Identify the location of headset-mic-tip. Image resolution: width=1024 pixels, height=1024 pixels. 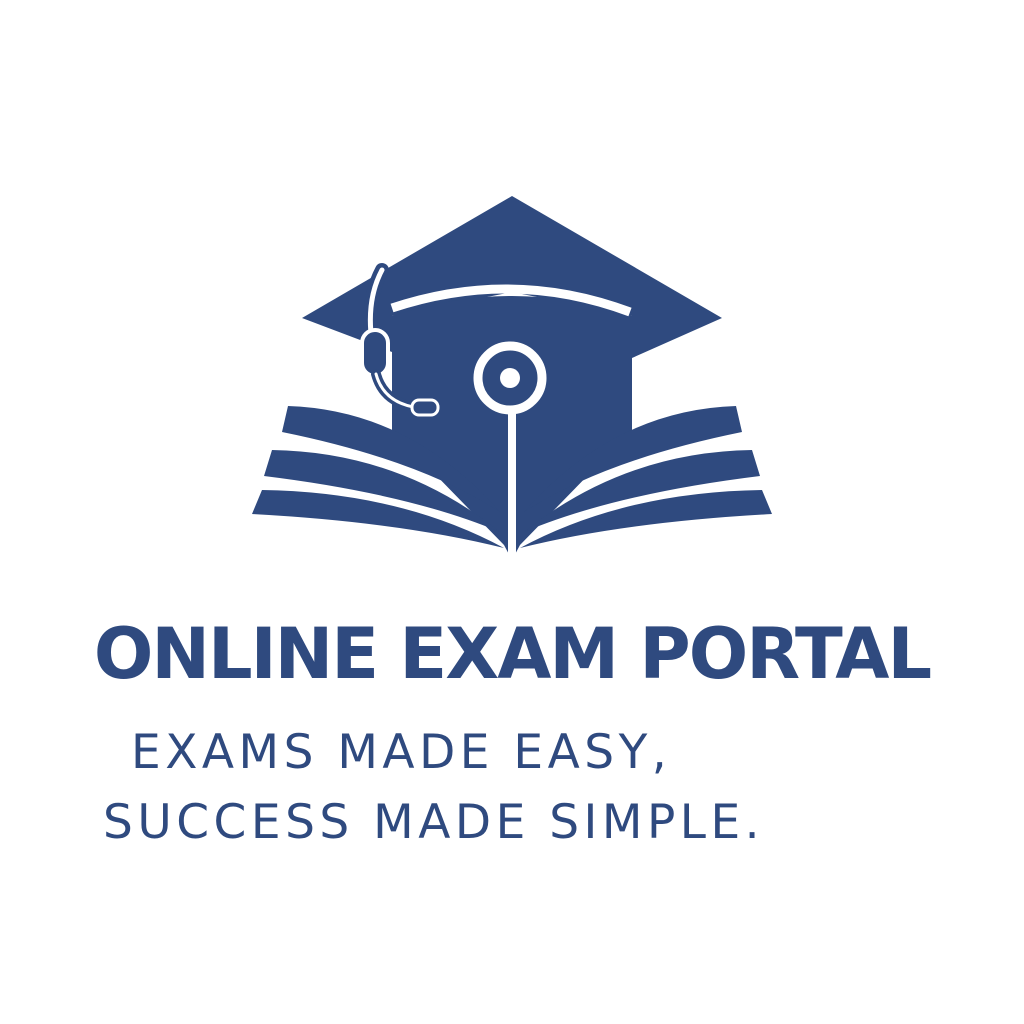
(425, 407).